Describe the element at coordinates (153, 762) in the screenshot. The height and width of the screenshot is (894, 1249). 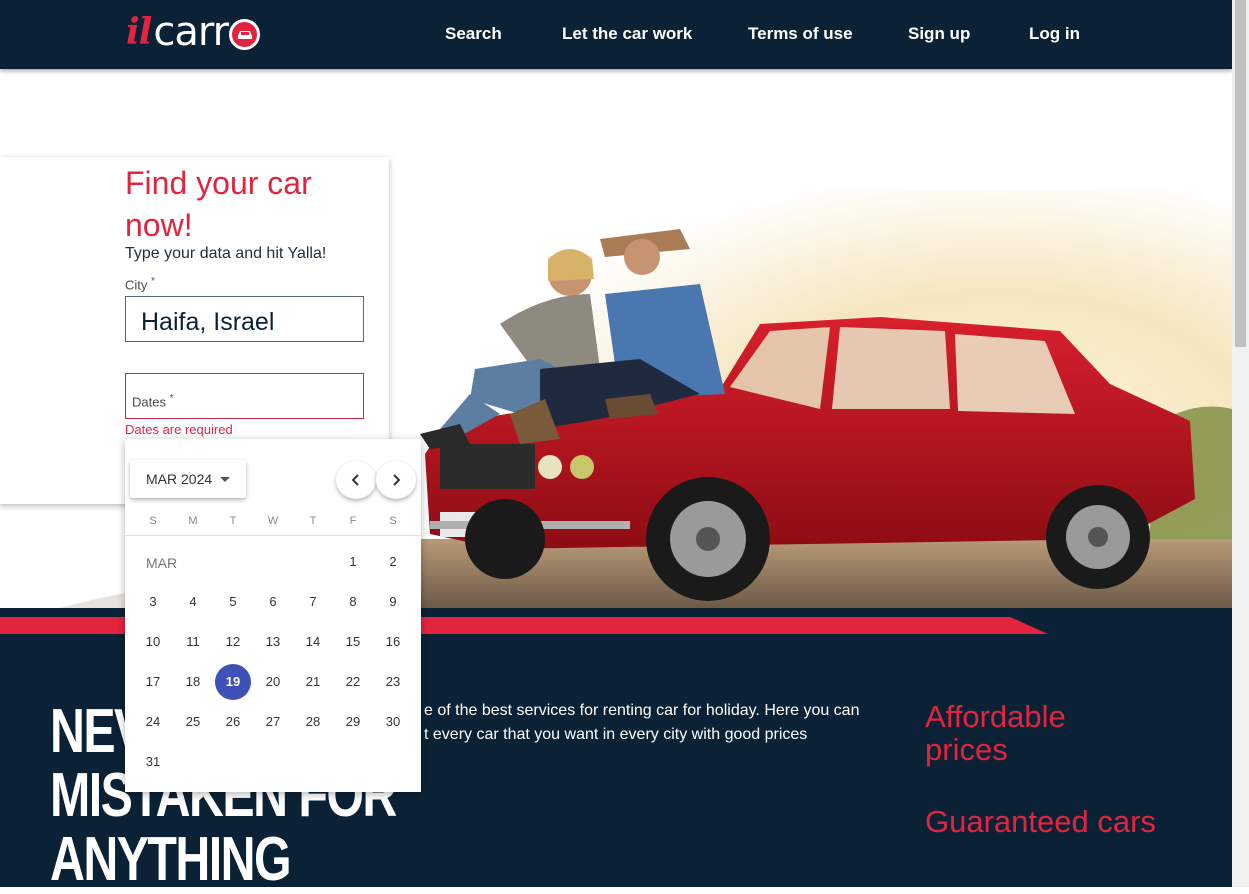
I see `calendar-day: 31` at that location.